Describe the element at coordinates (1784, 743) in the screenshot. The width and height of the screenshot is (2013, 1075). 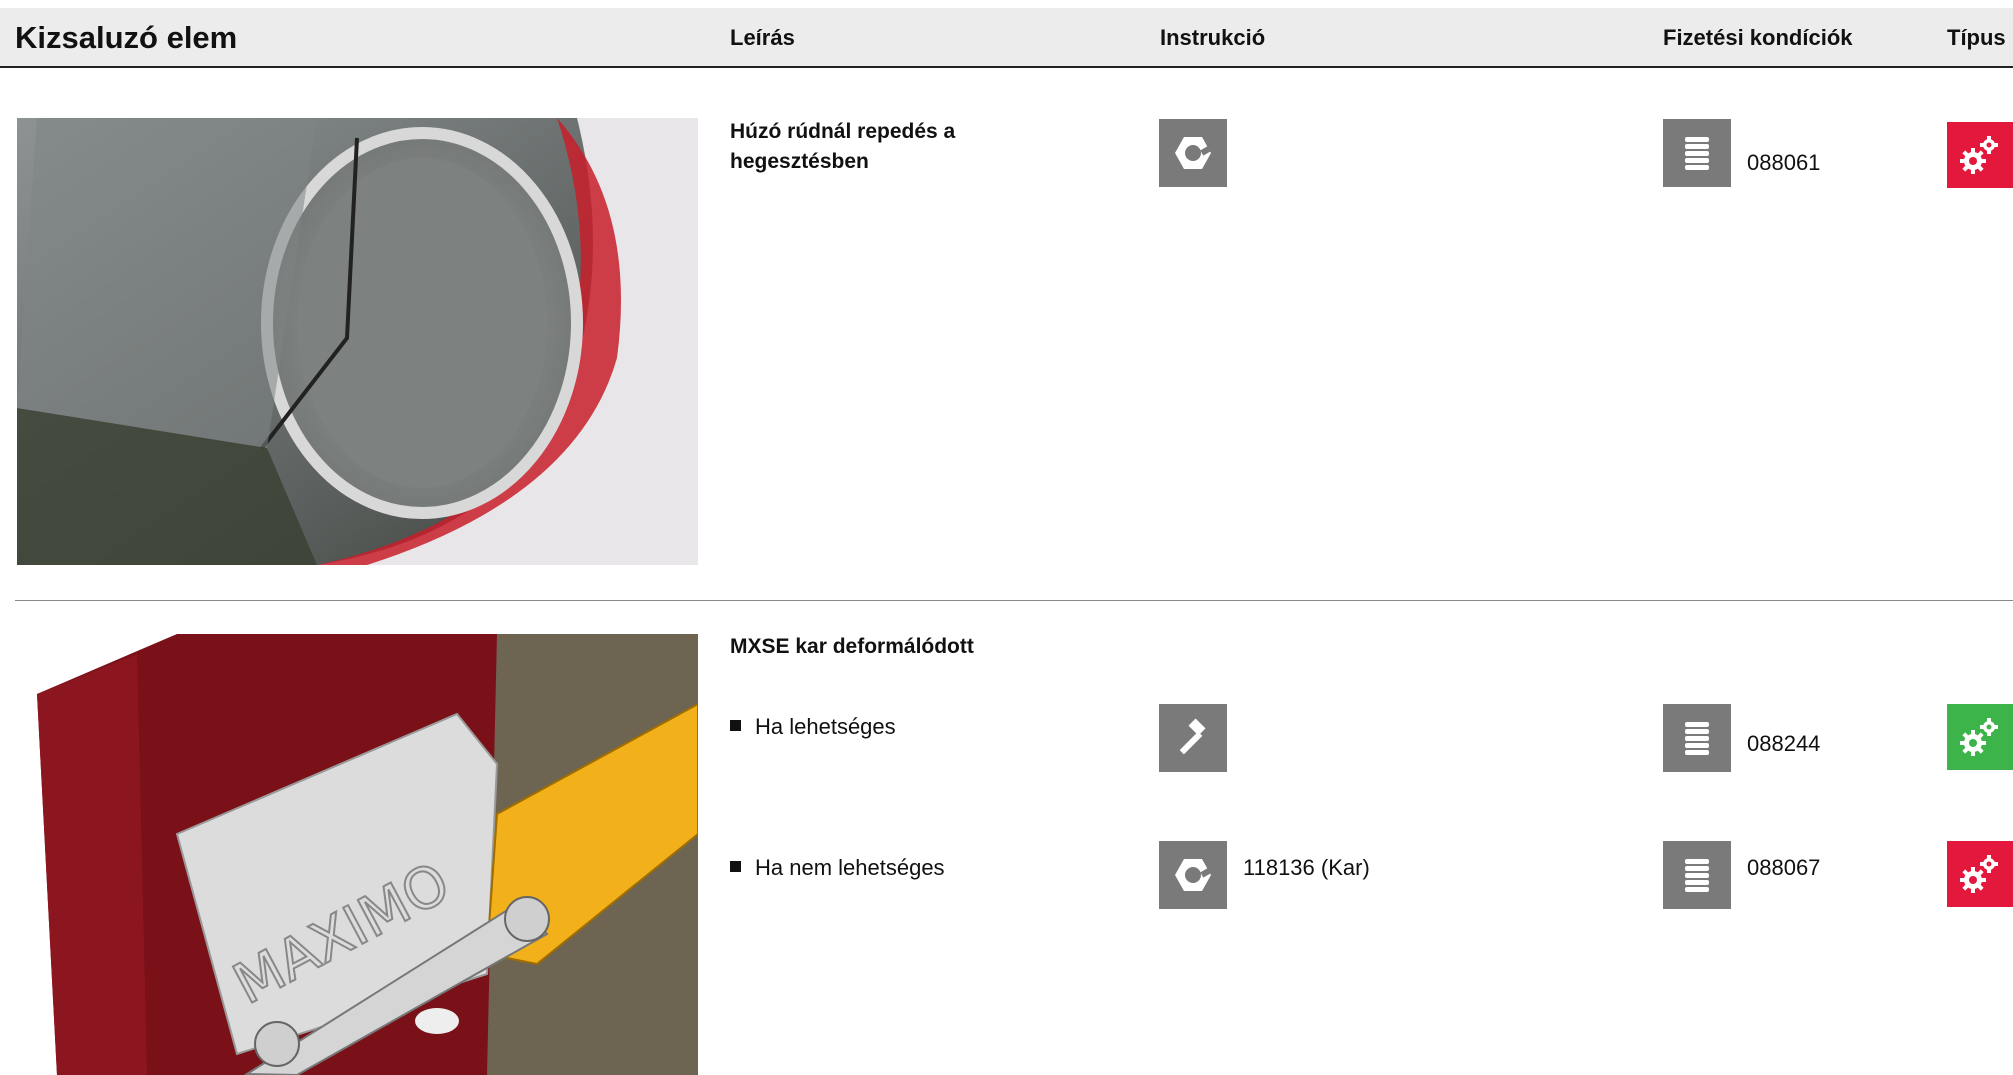
I see `option1-payment-code: 088244` at that location.